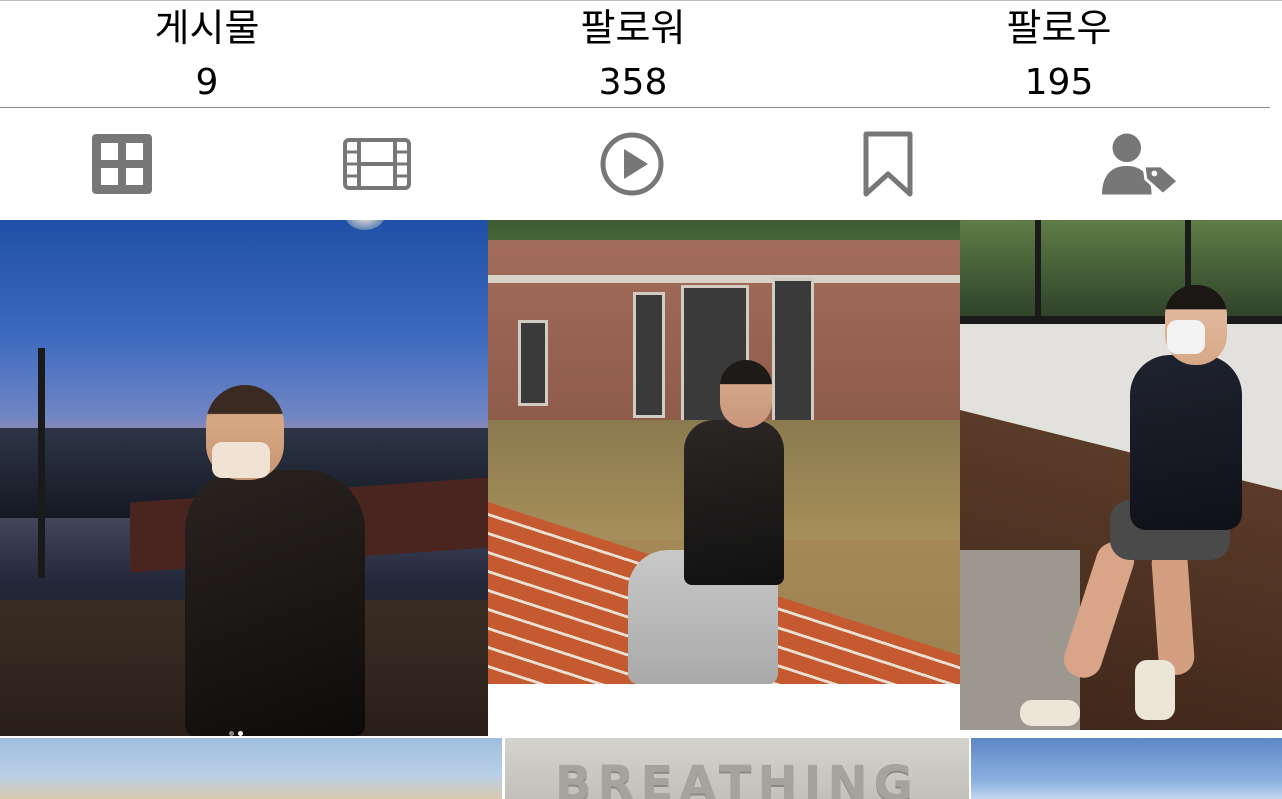 The image size is (1282, 799). What do you see at coordinates (1059, 28) in the screenshot?
I see `following-label: 팔로우` at bounding box center [1059, 28].